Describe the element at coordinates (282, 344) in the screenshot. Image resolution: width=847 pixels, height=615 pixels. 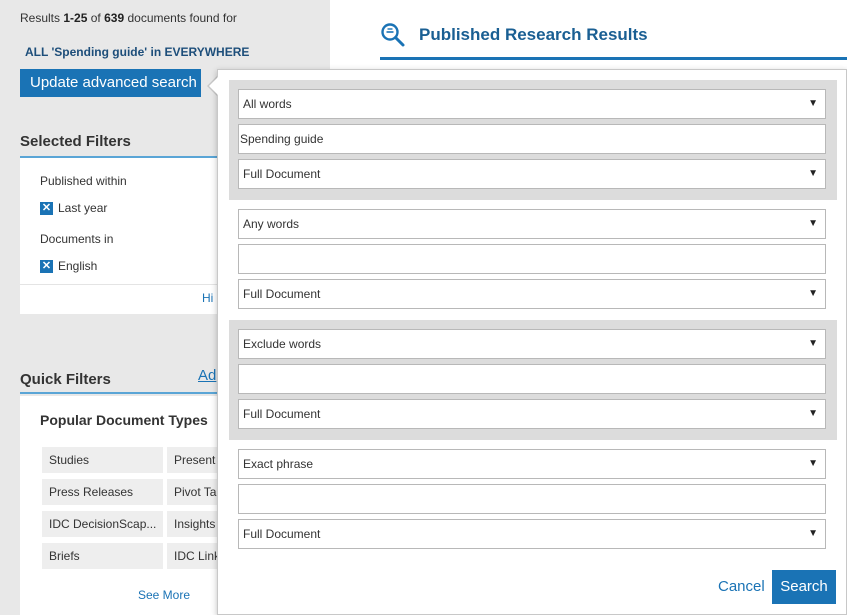
I see `select-value: Exclude words` at that location.